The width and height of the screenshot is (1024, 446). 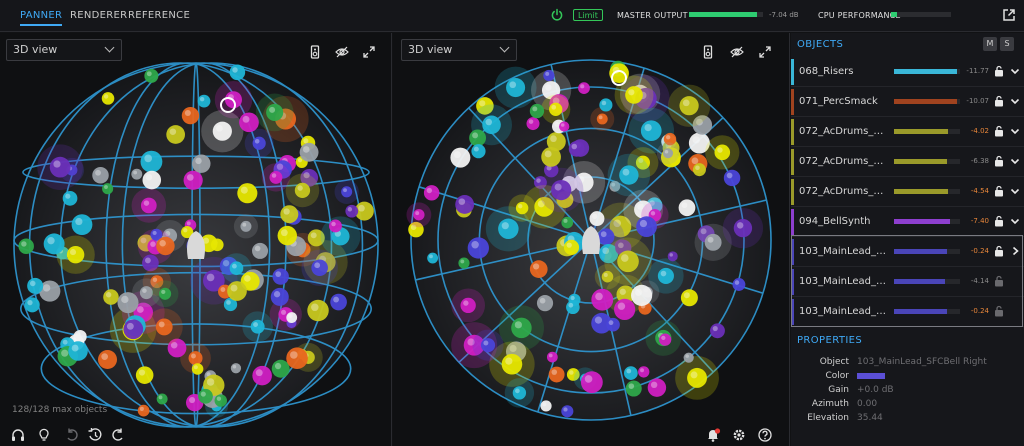 What do you see at coordinates (159, 15) in the screenshot?
I see `tab-reference: REFERENCE` at bounding box center [159, 15].